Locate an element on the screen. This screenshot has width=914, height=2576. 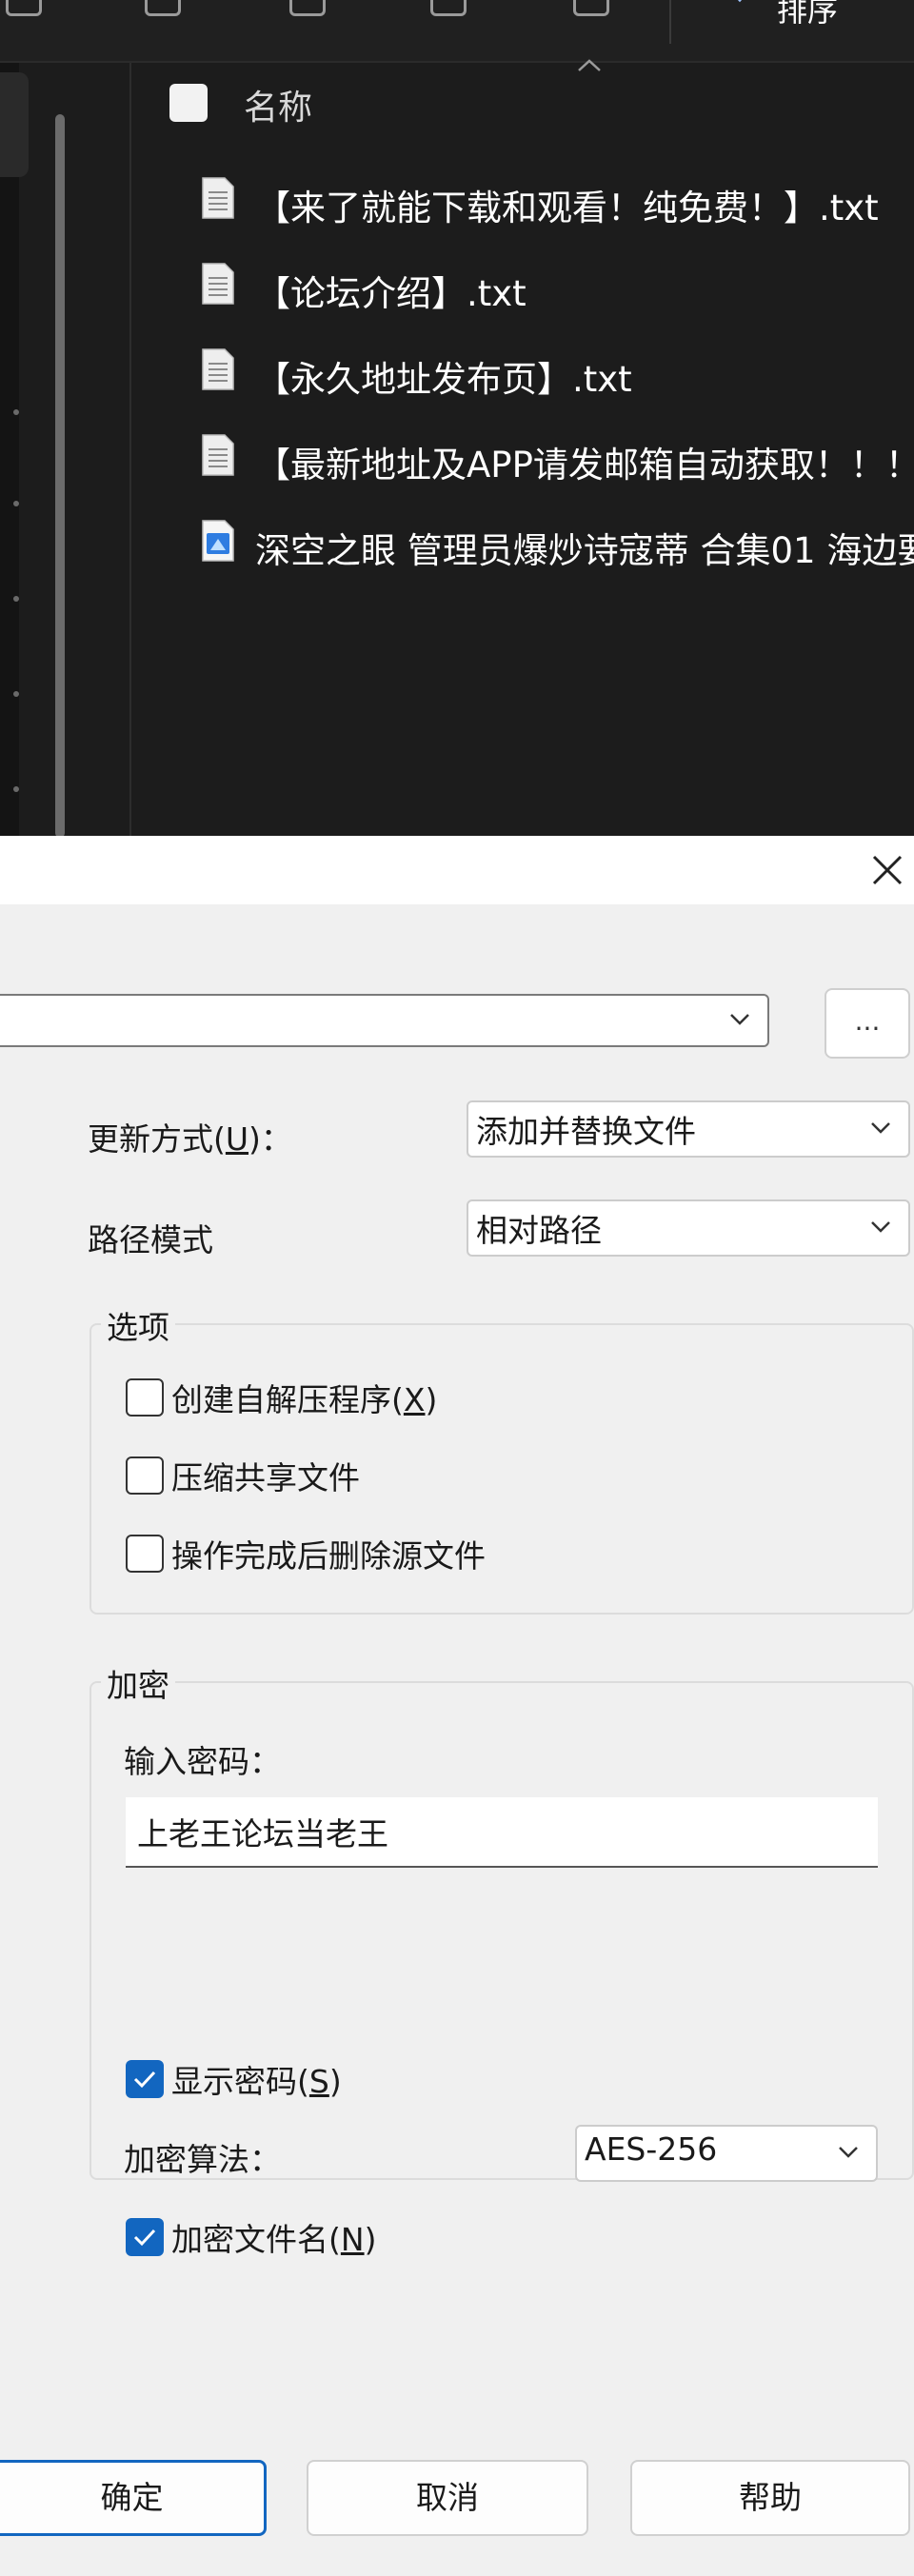
encrypt-filenames-checkbox is located at coordinates (145, 2237).